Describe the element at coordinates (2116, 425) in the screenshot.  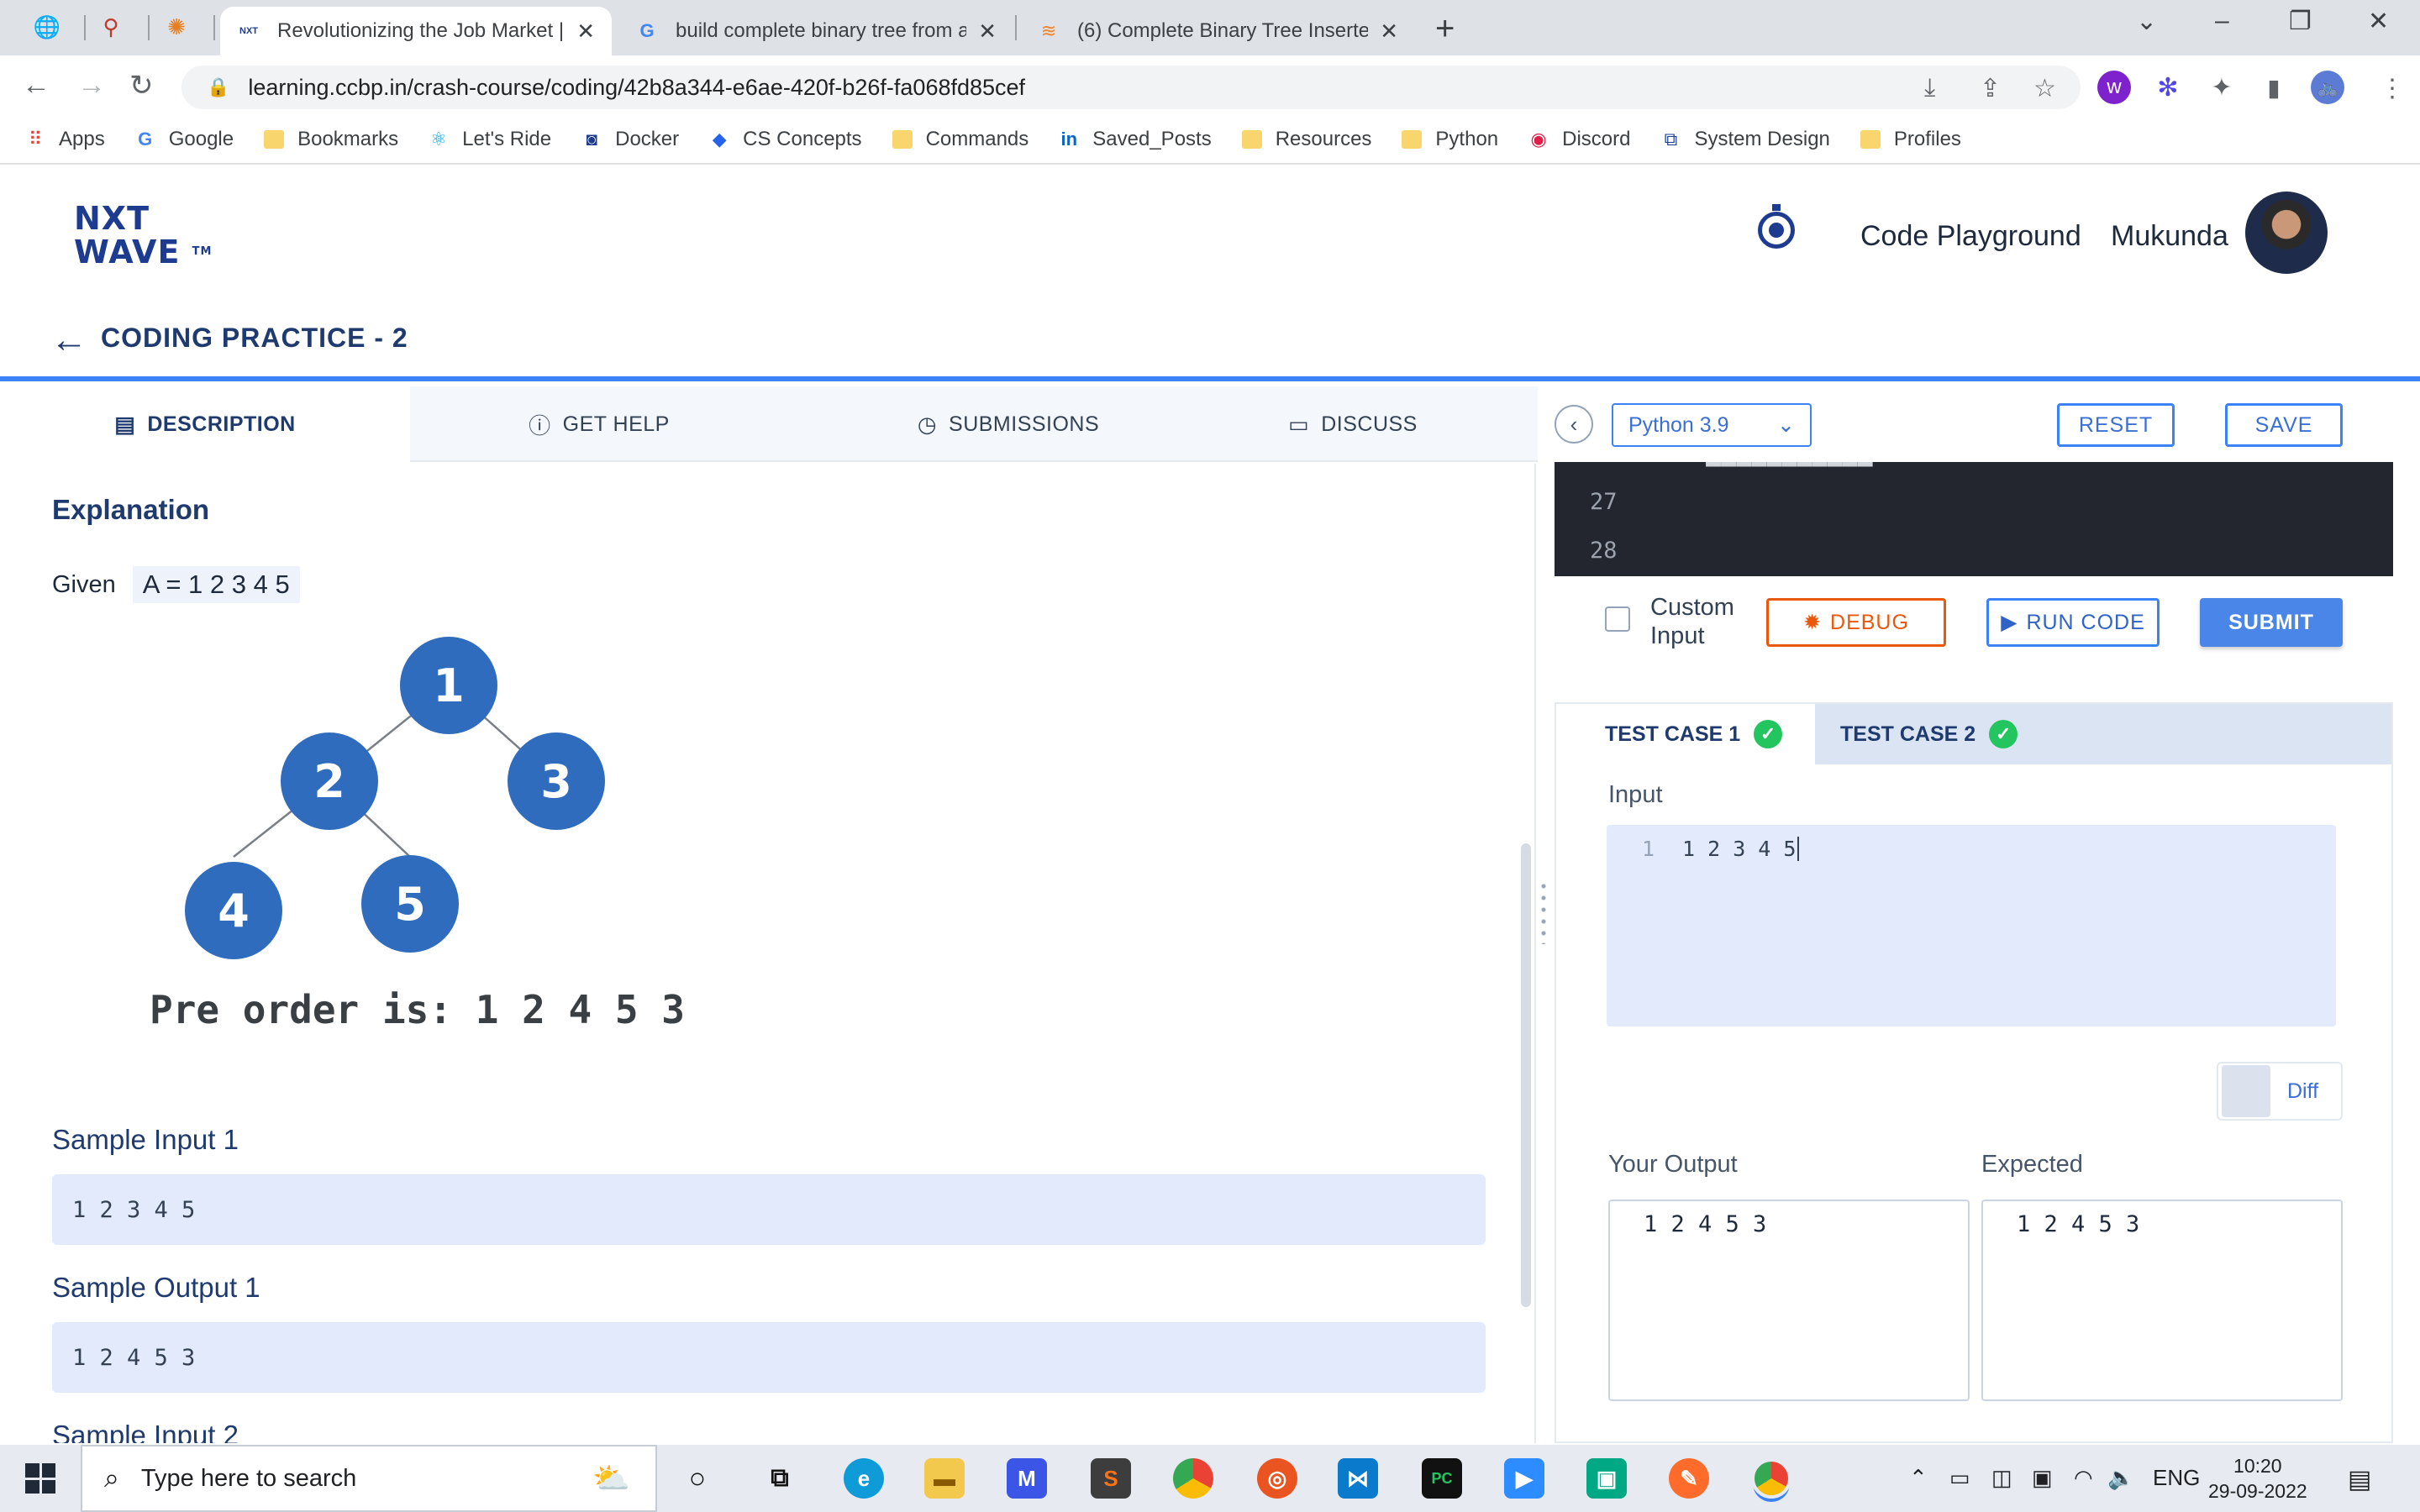
I see `reset-button: RESET` at that location.